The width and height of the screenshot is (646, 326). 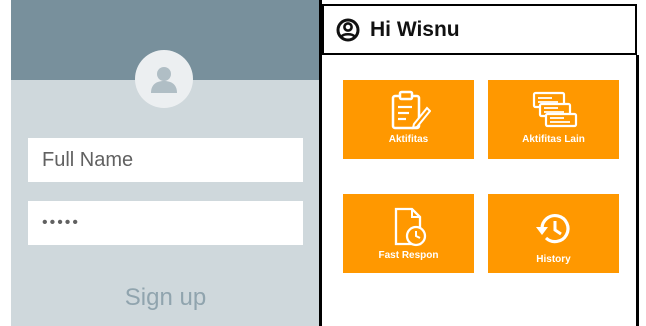 I want to click on password-input, so click(x=165, y=223).